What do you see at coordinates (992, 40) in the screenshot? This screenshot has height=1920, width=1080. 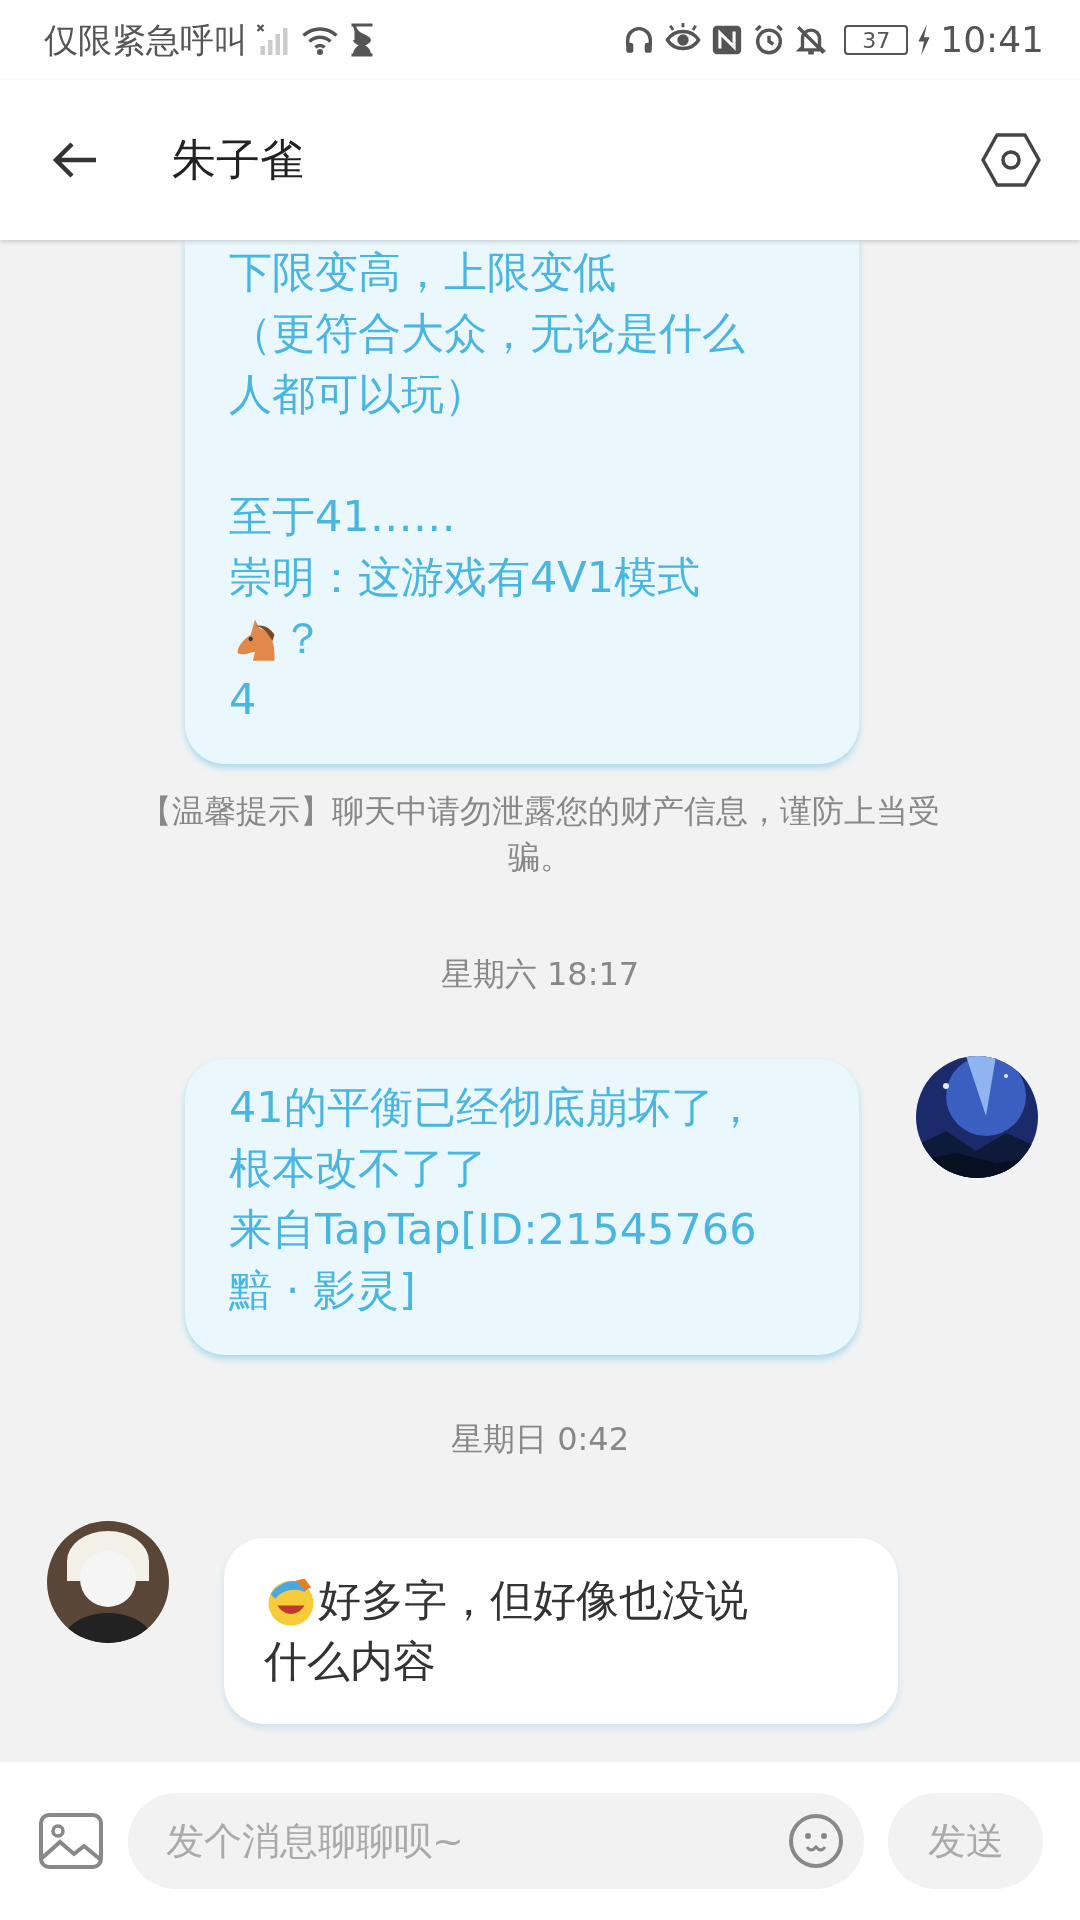 I see `clock-text: 10:41` at bounding box center [992, 40].